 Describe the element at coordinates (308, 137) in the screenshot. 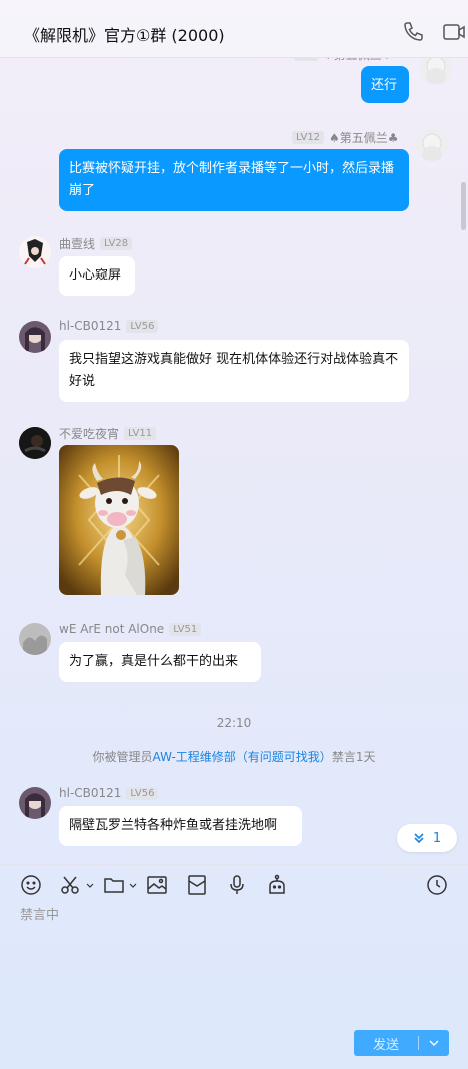

I see `level-badge: LV12` at that location.